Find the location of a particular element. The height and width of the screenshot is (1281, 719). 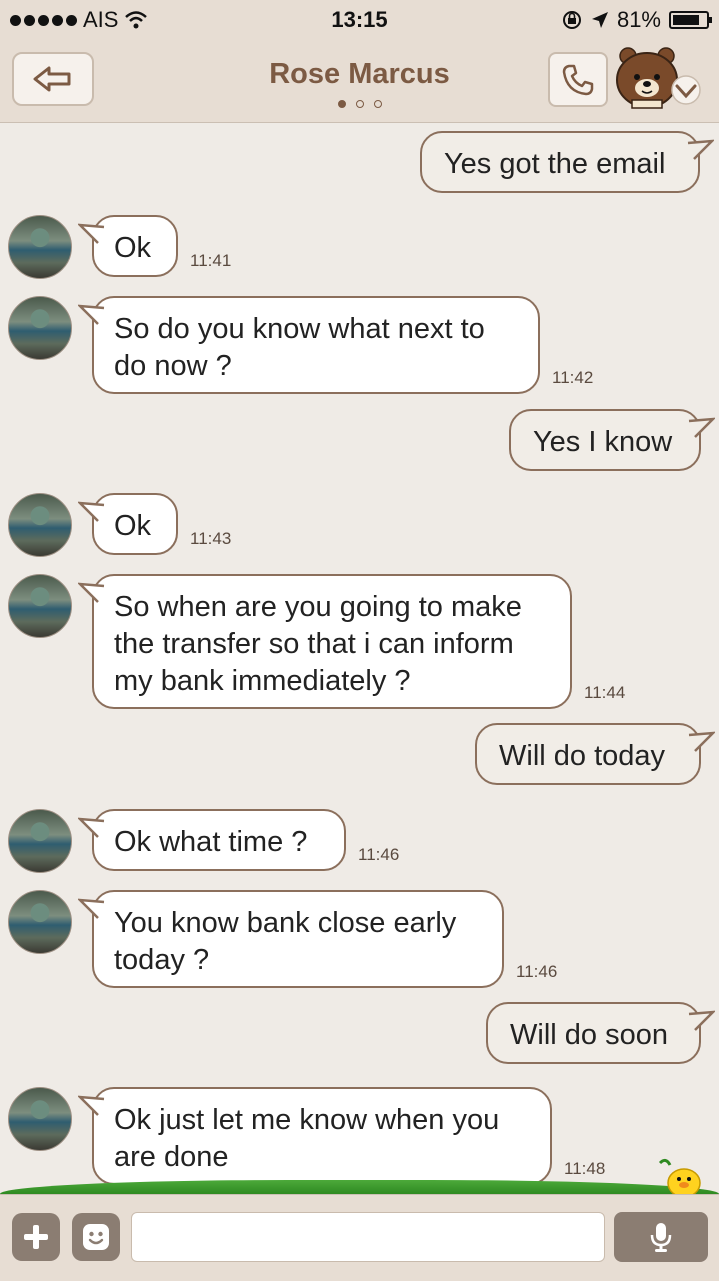

plus-icon is located at coordinates (36, 1237).